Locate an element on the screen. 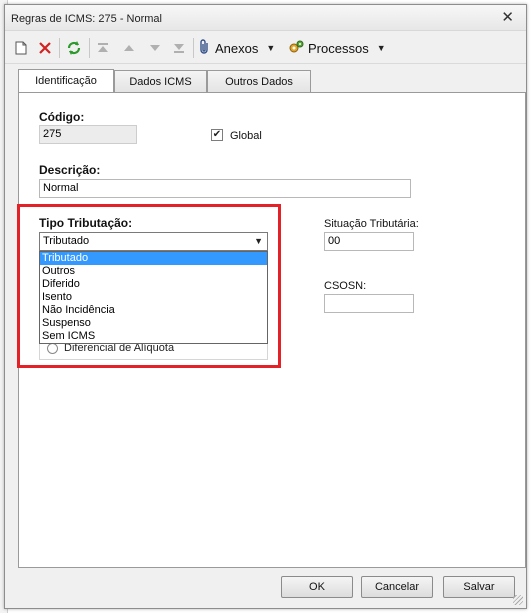  dropdown-option: Suspenso is located at coordinates (153, 323).